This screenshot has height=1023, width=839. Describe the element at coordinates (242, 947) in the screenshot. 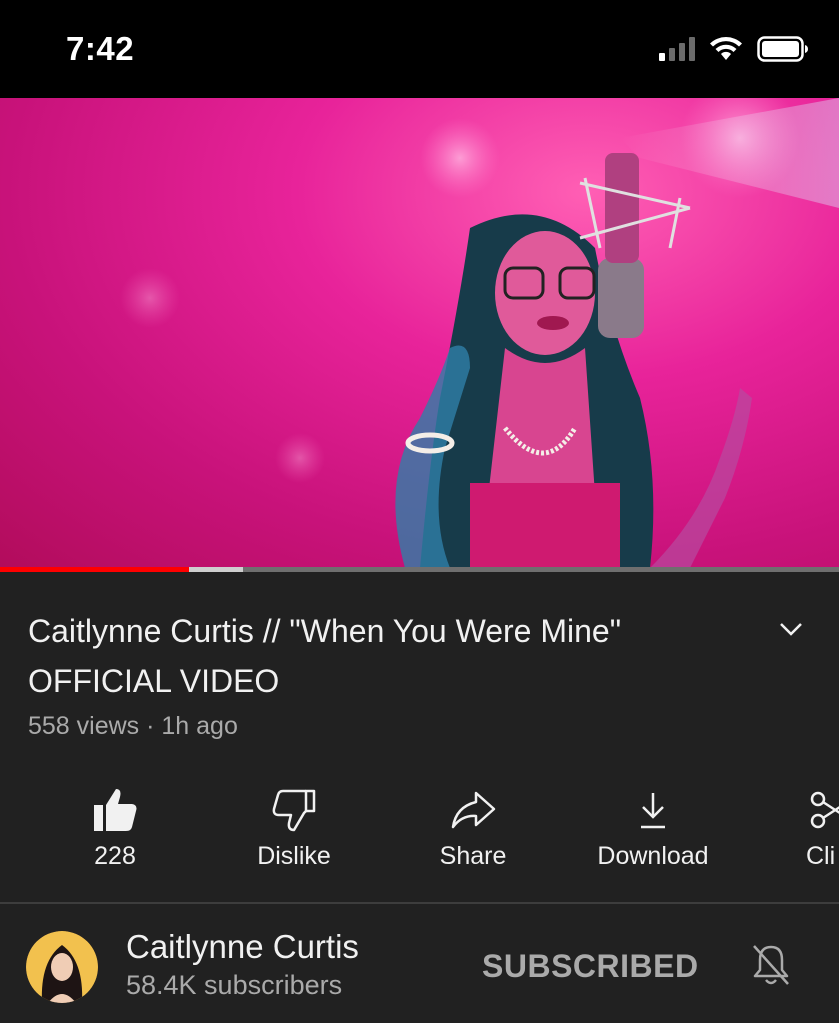

I see `channel-name: Caitlynne Curtis` at that location.